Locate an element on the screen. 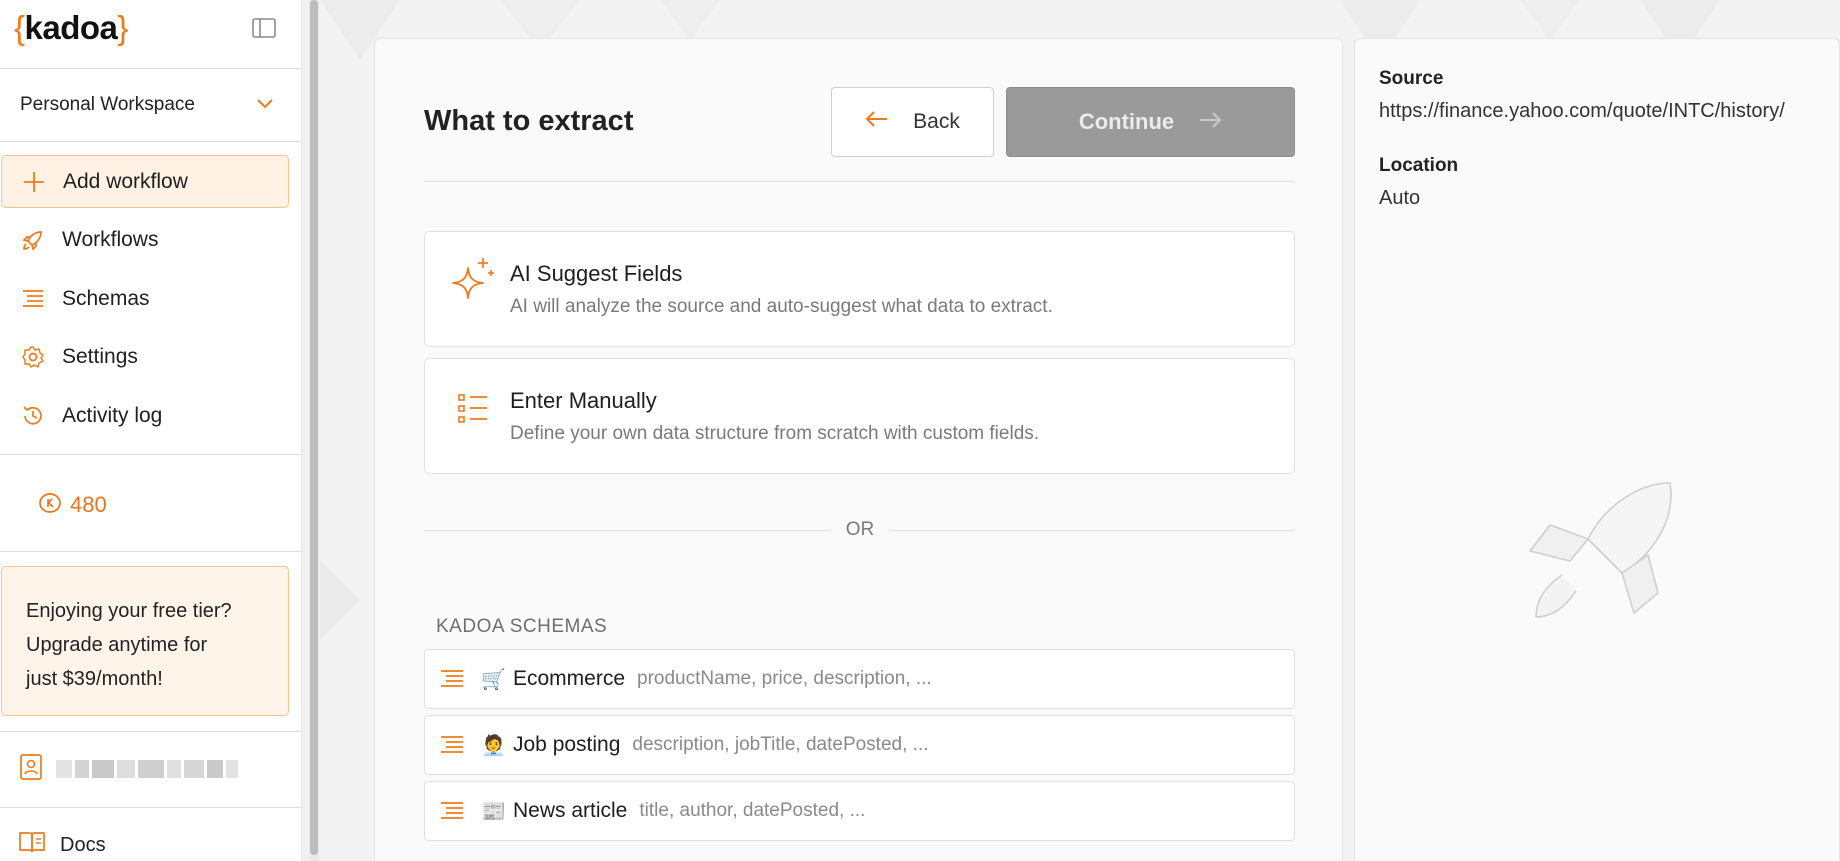 The width and height of the screenshot is (1840, 861). back-label: Back is located at coordinates (936, 121).